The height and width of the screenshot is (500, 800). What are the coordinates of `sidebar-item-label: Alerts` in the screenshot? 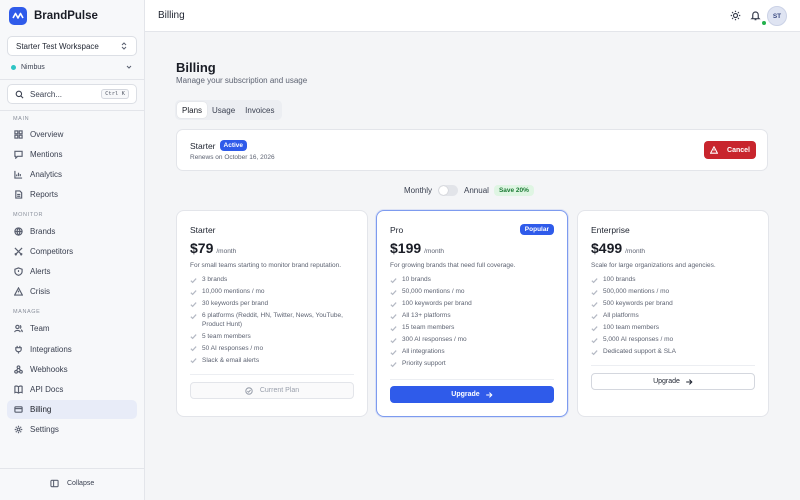 It's located at (40, 271).